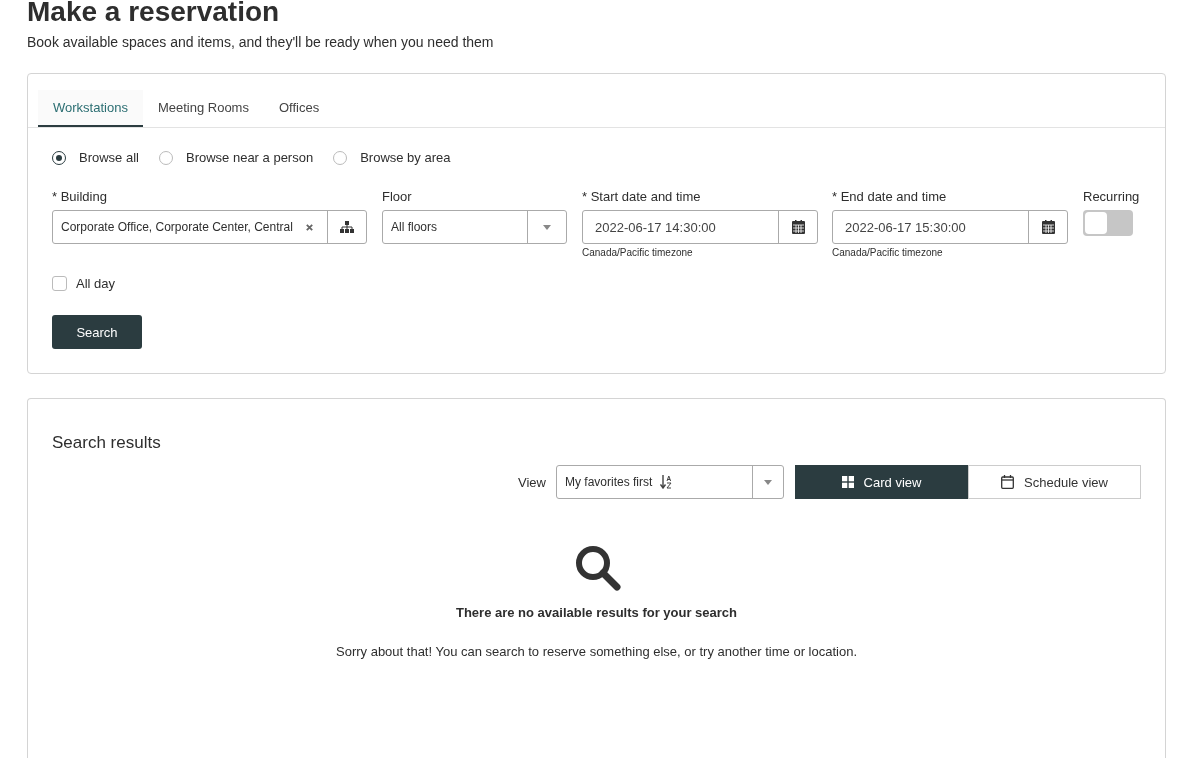 The height and width of the screenshot is (758, 1191). What do you see at coordinates (1111, 196) in the screenshot?
I see `field-label: Recurring` at bounding box center [1111, 196].